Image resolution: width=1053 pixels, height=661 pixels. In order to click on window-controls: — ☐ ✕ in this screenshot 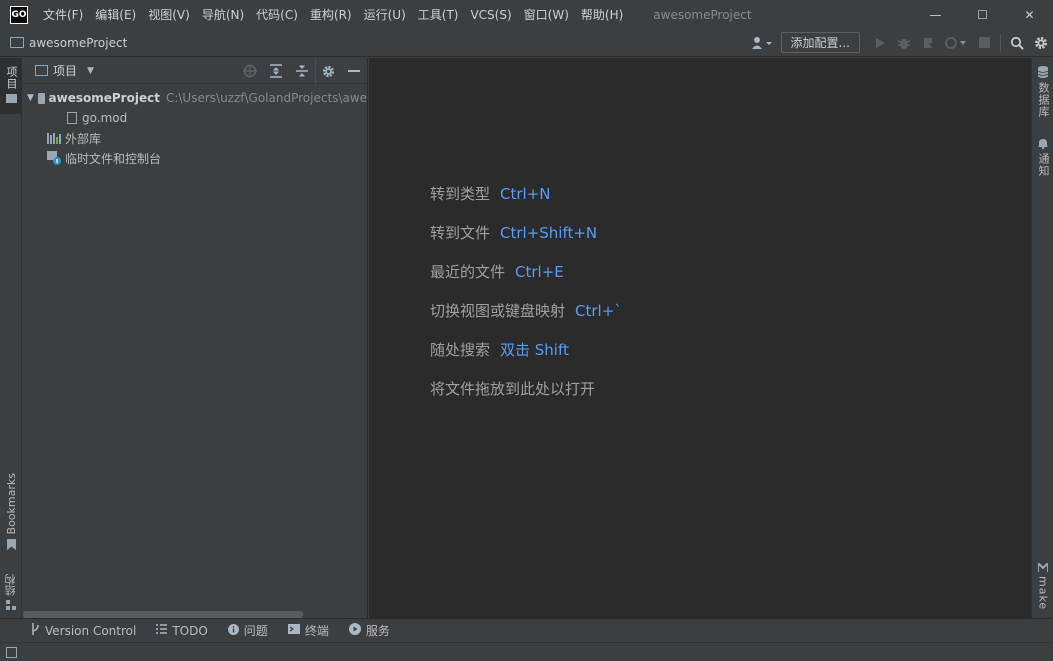, I will do `click(982, 14)`.